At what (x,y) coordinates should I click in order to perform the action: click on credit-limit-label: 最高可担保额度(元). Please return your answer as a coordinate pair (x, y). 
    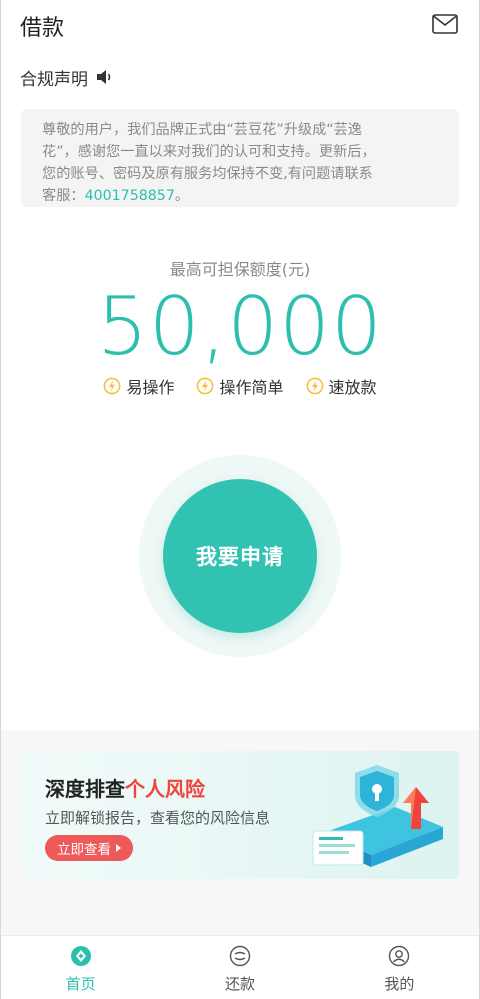
    Looking at the image, I should click on (240, 269).